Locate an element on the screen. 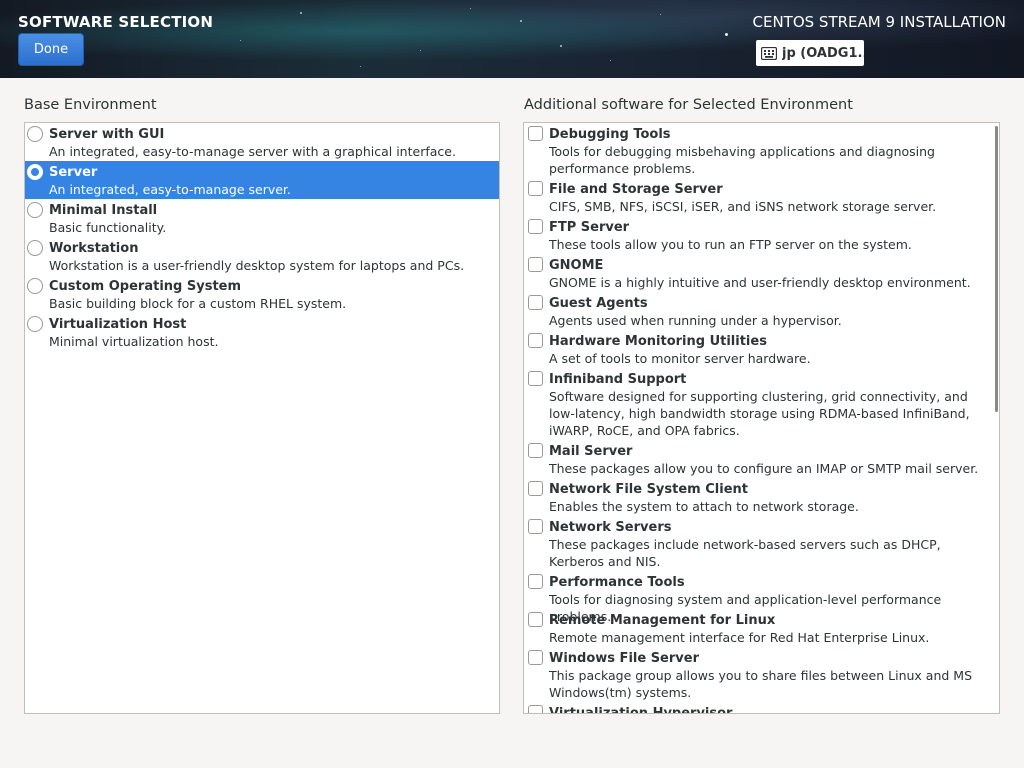  addon-name: Remote Management for Linux is located at coordinates (662, 620).